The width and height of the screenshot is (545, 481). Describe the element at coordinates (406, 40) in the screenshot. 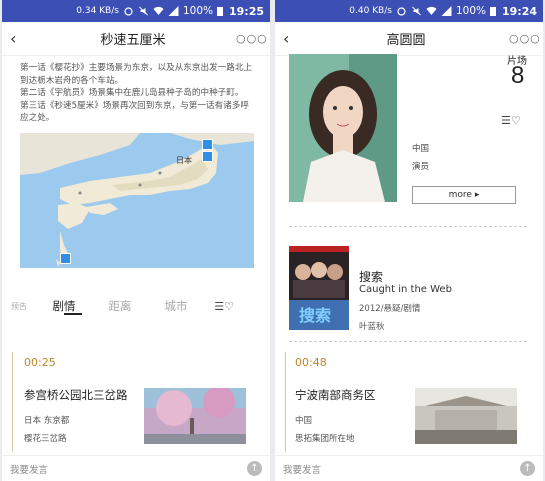

I see `page-title: 高圆圆` at that location.